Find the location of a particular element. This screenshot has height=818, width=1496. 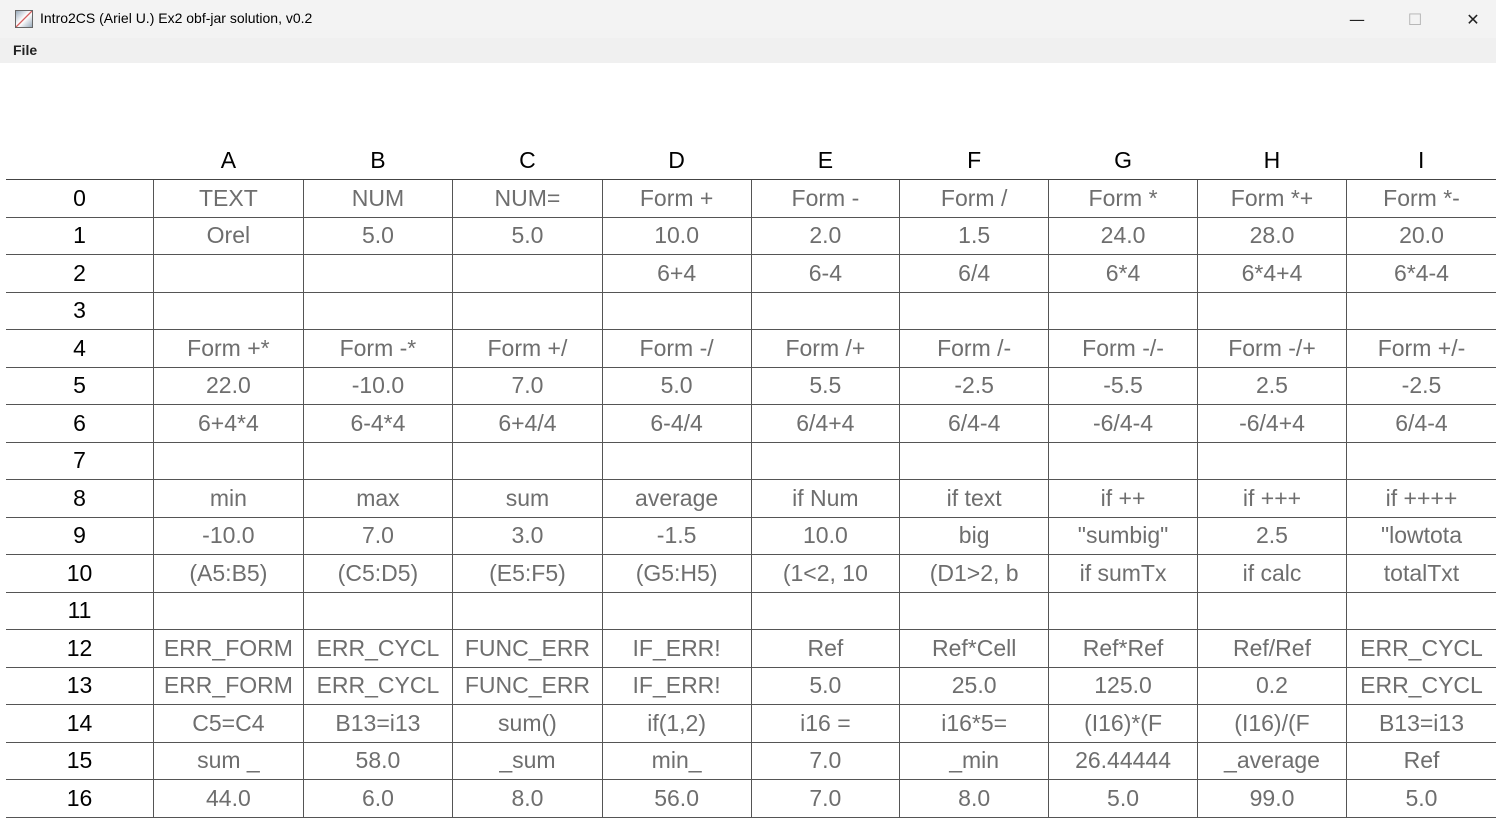

cell-b3 is located at coordinates (377, 311).